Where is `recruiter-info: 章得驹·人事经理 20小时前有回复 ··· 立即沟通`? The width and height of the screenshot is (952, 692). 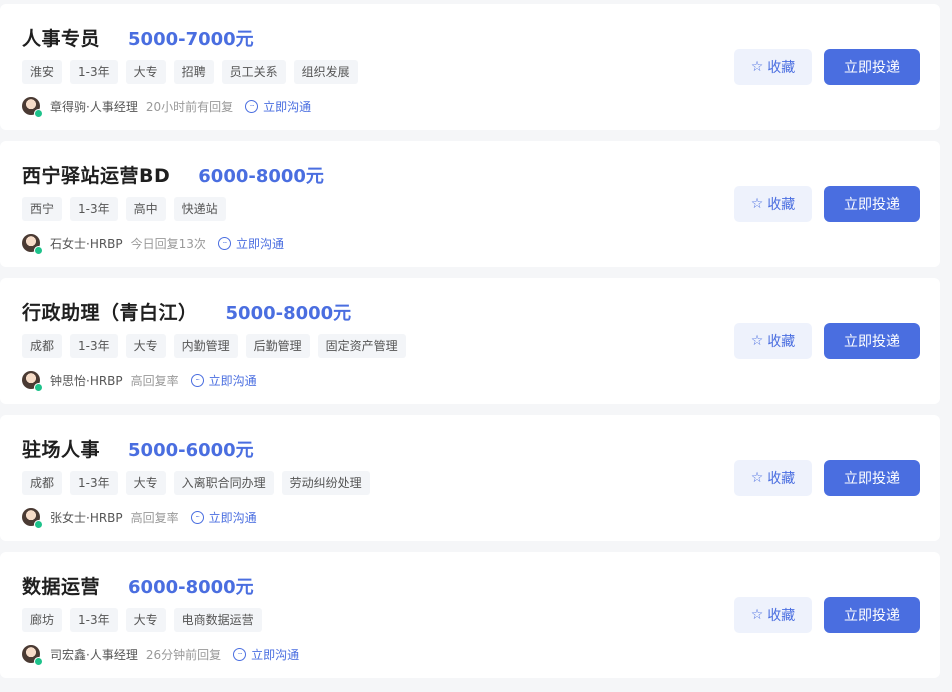
recruiter-info: 章得驹·人事经理 20小时前有回复 ··· 立即沟通 is located at coordinates (166, 107).